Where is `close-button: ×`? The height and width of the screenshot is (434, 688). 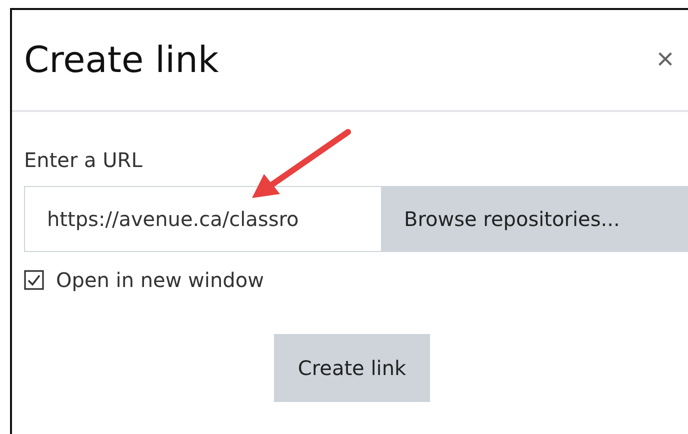
close-button: × is located at coordinates (665, 60).